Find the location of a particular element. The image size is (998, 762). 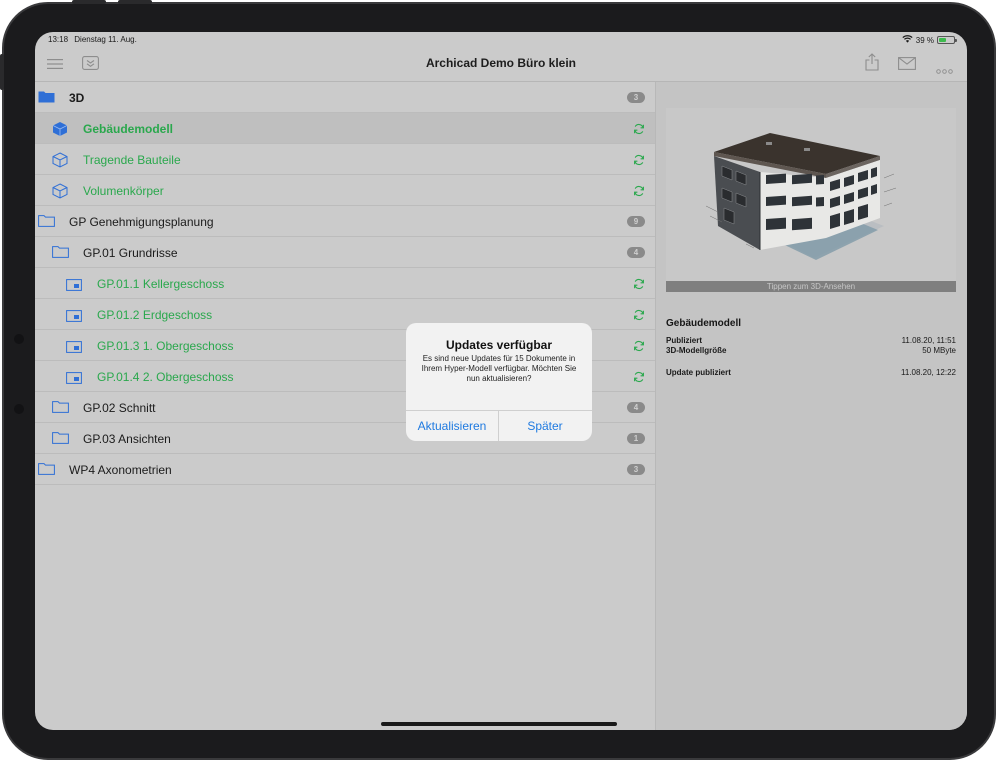

list-item-gebaeudemodell: Gebäudemodell is located at coordinates (345, 128).